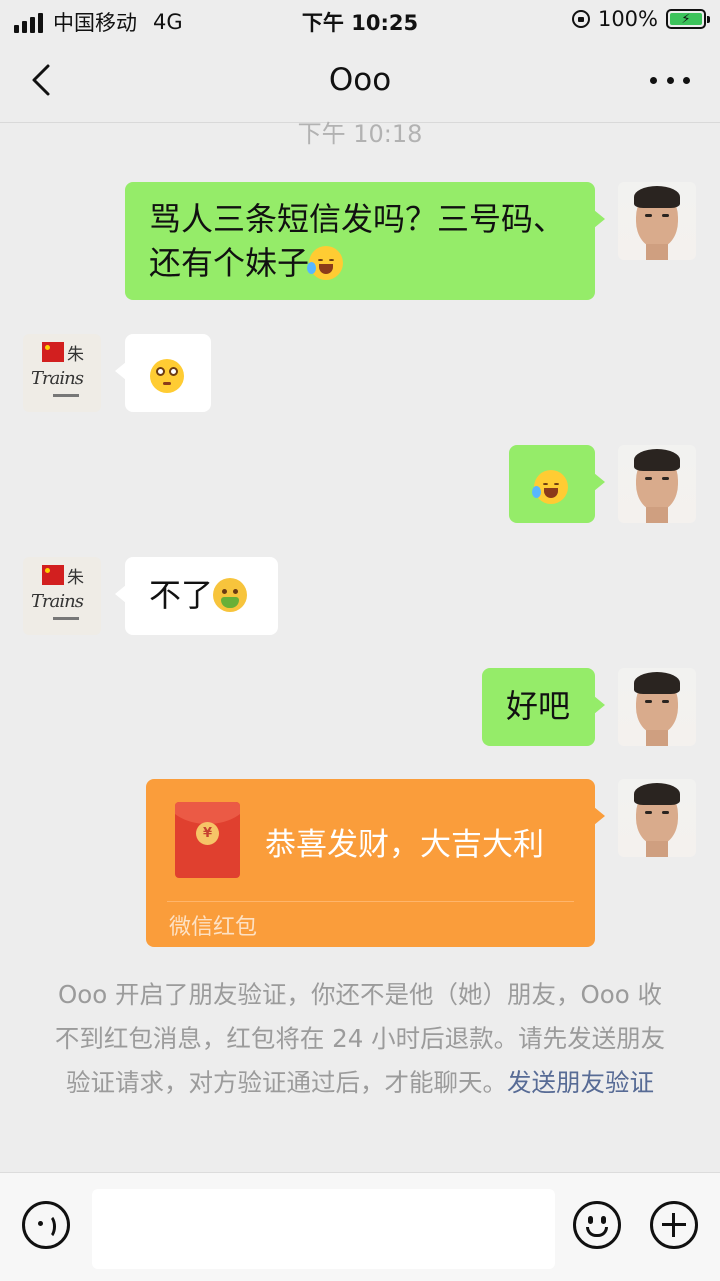 This screenshot has height=1281, width=720. Describe the element at coordinates (46, 1225) in the screenshot. I see `voice-input-button` at that location.